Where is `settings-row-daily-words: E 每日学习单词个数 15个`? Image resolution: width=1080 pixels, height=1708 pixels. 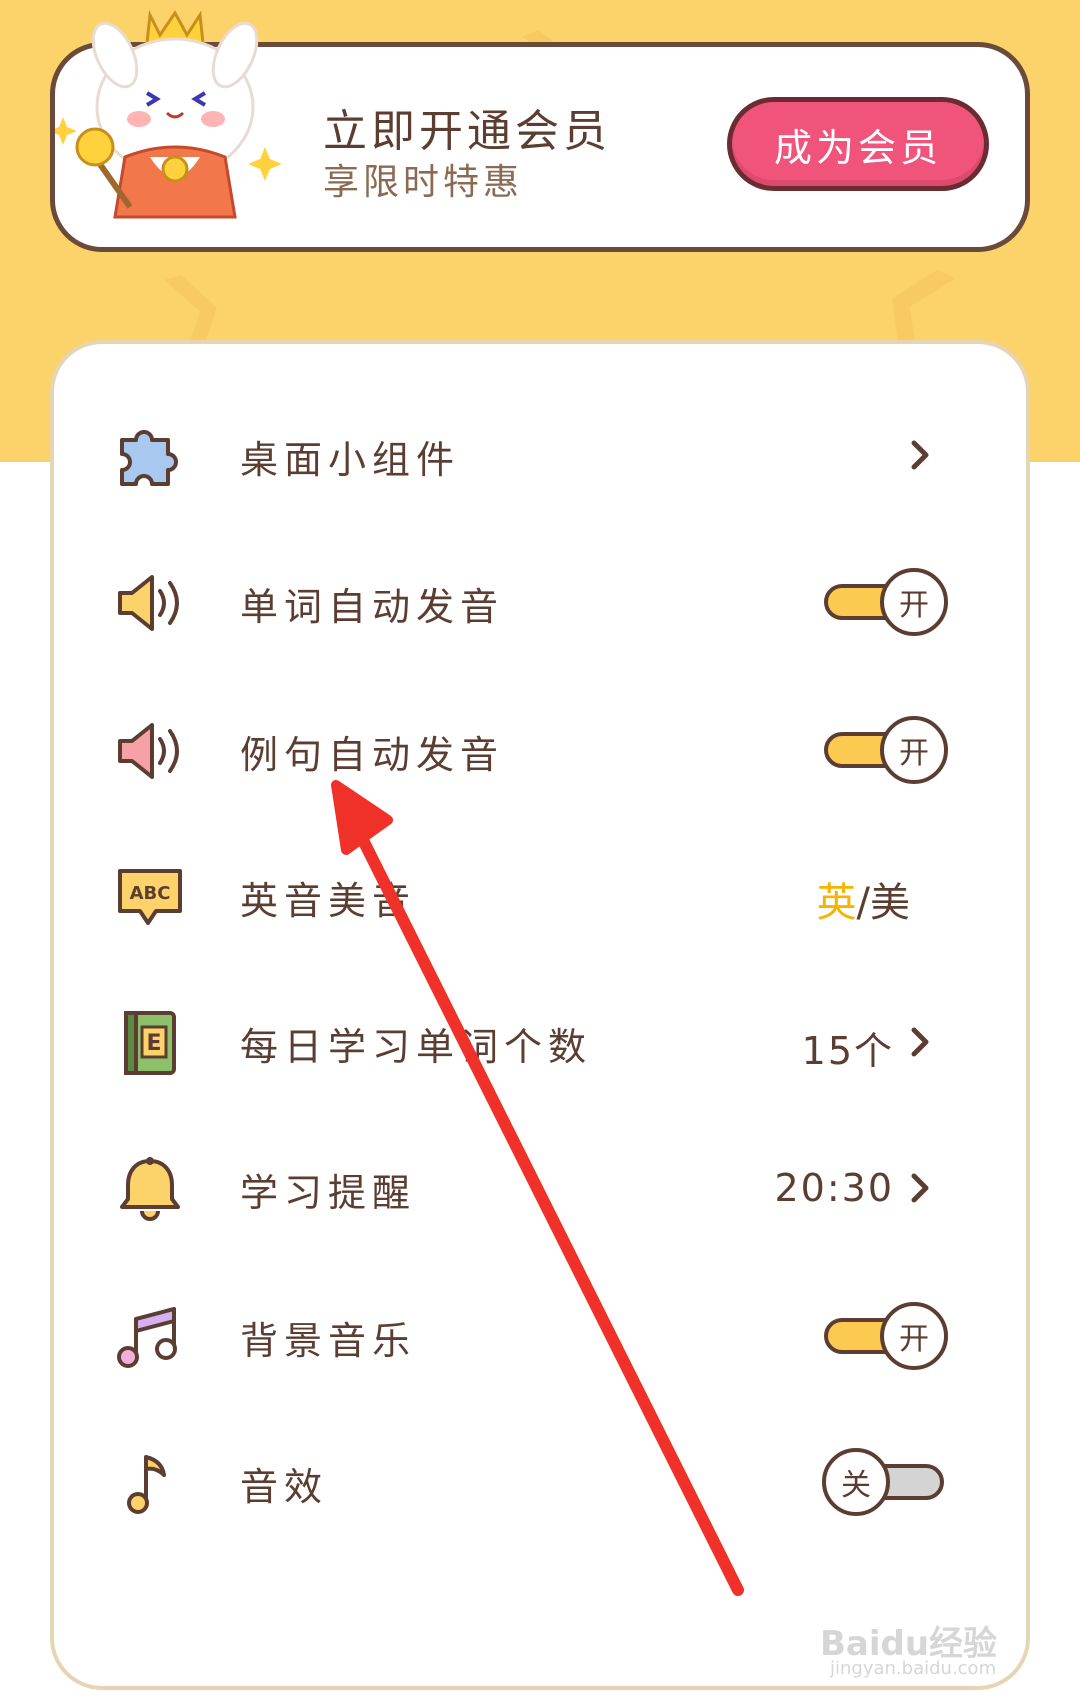 settings-row-daily-words: E 每日学习单词个数 15个 is located at coordinates (540, 1042).